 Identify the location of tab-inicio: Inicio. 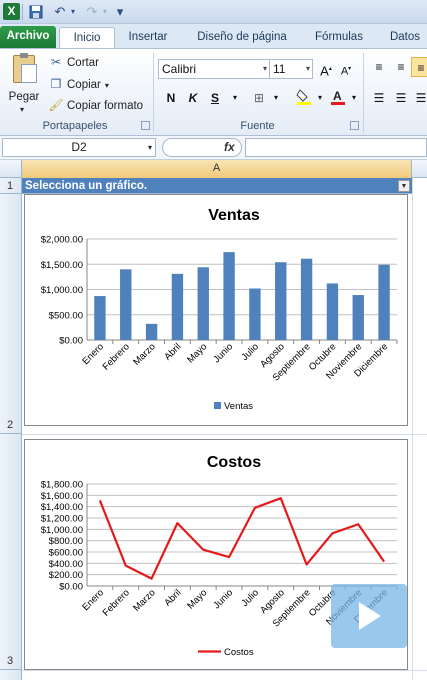
(87, 37).